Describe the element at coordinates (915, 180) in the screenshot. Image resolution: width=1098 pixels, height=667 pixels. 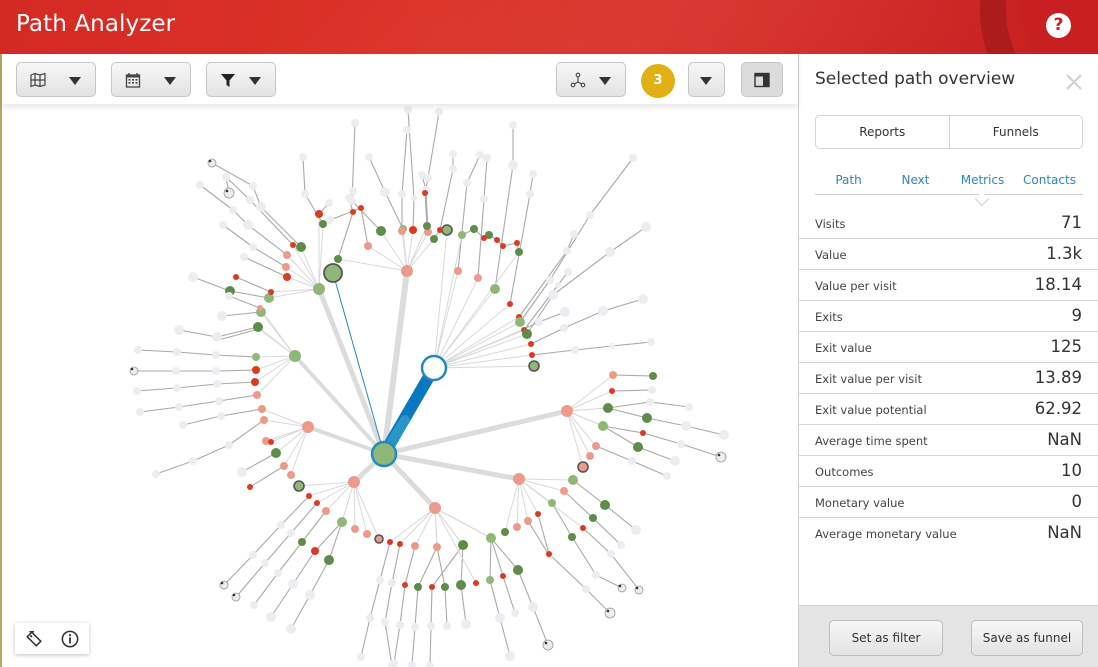
I see `tab-next: Next` at that location.